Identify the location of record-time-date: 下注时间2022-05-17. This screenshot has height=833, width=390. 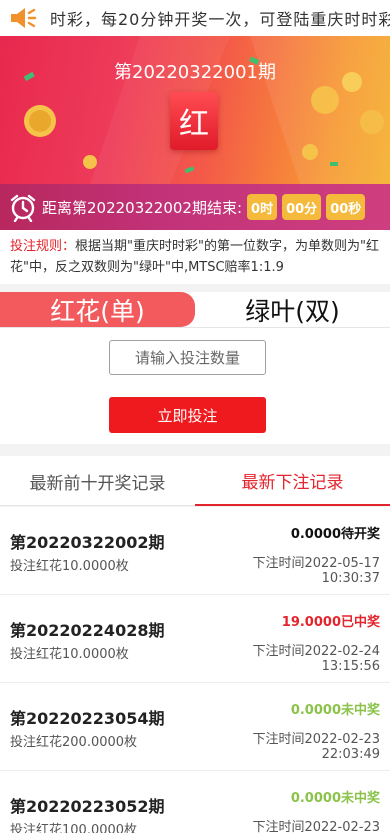
(316, 563).